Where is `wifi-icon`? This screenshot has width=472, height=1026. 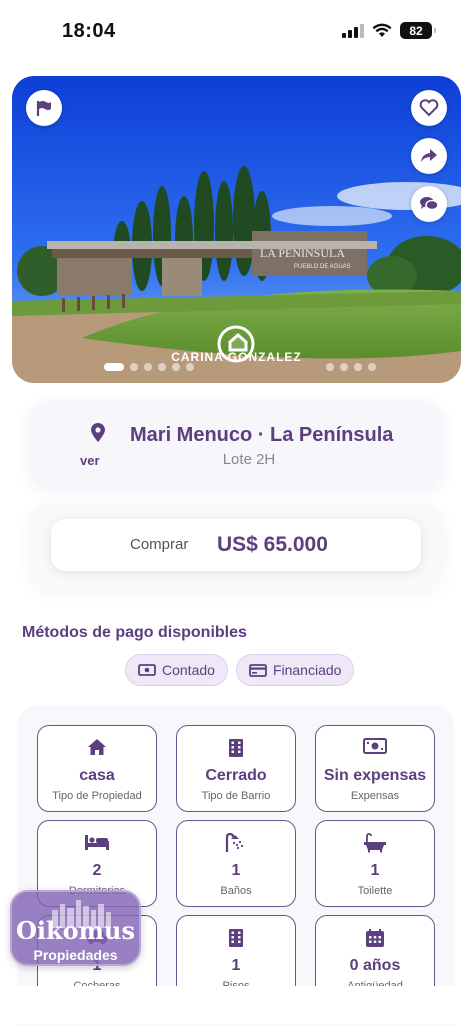 wifi-icon is located at coordinates (382, 30).